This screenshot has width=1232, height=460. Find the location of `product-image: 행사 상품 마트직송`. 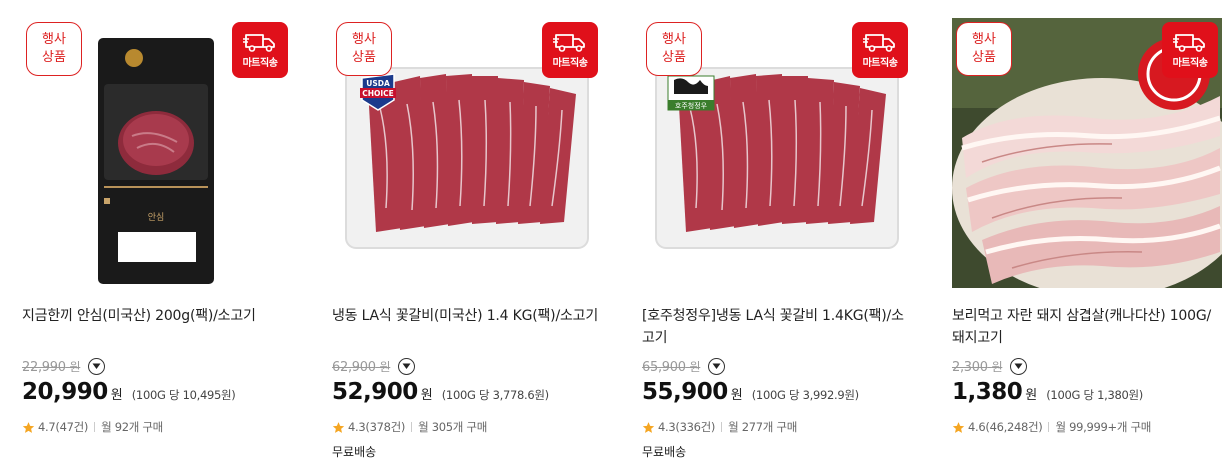

product-image: 행사 상품 마트직송 is located at coordinates (1087, 153).